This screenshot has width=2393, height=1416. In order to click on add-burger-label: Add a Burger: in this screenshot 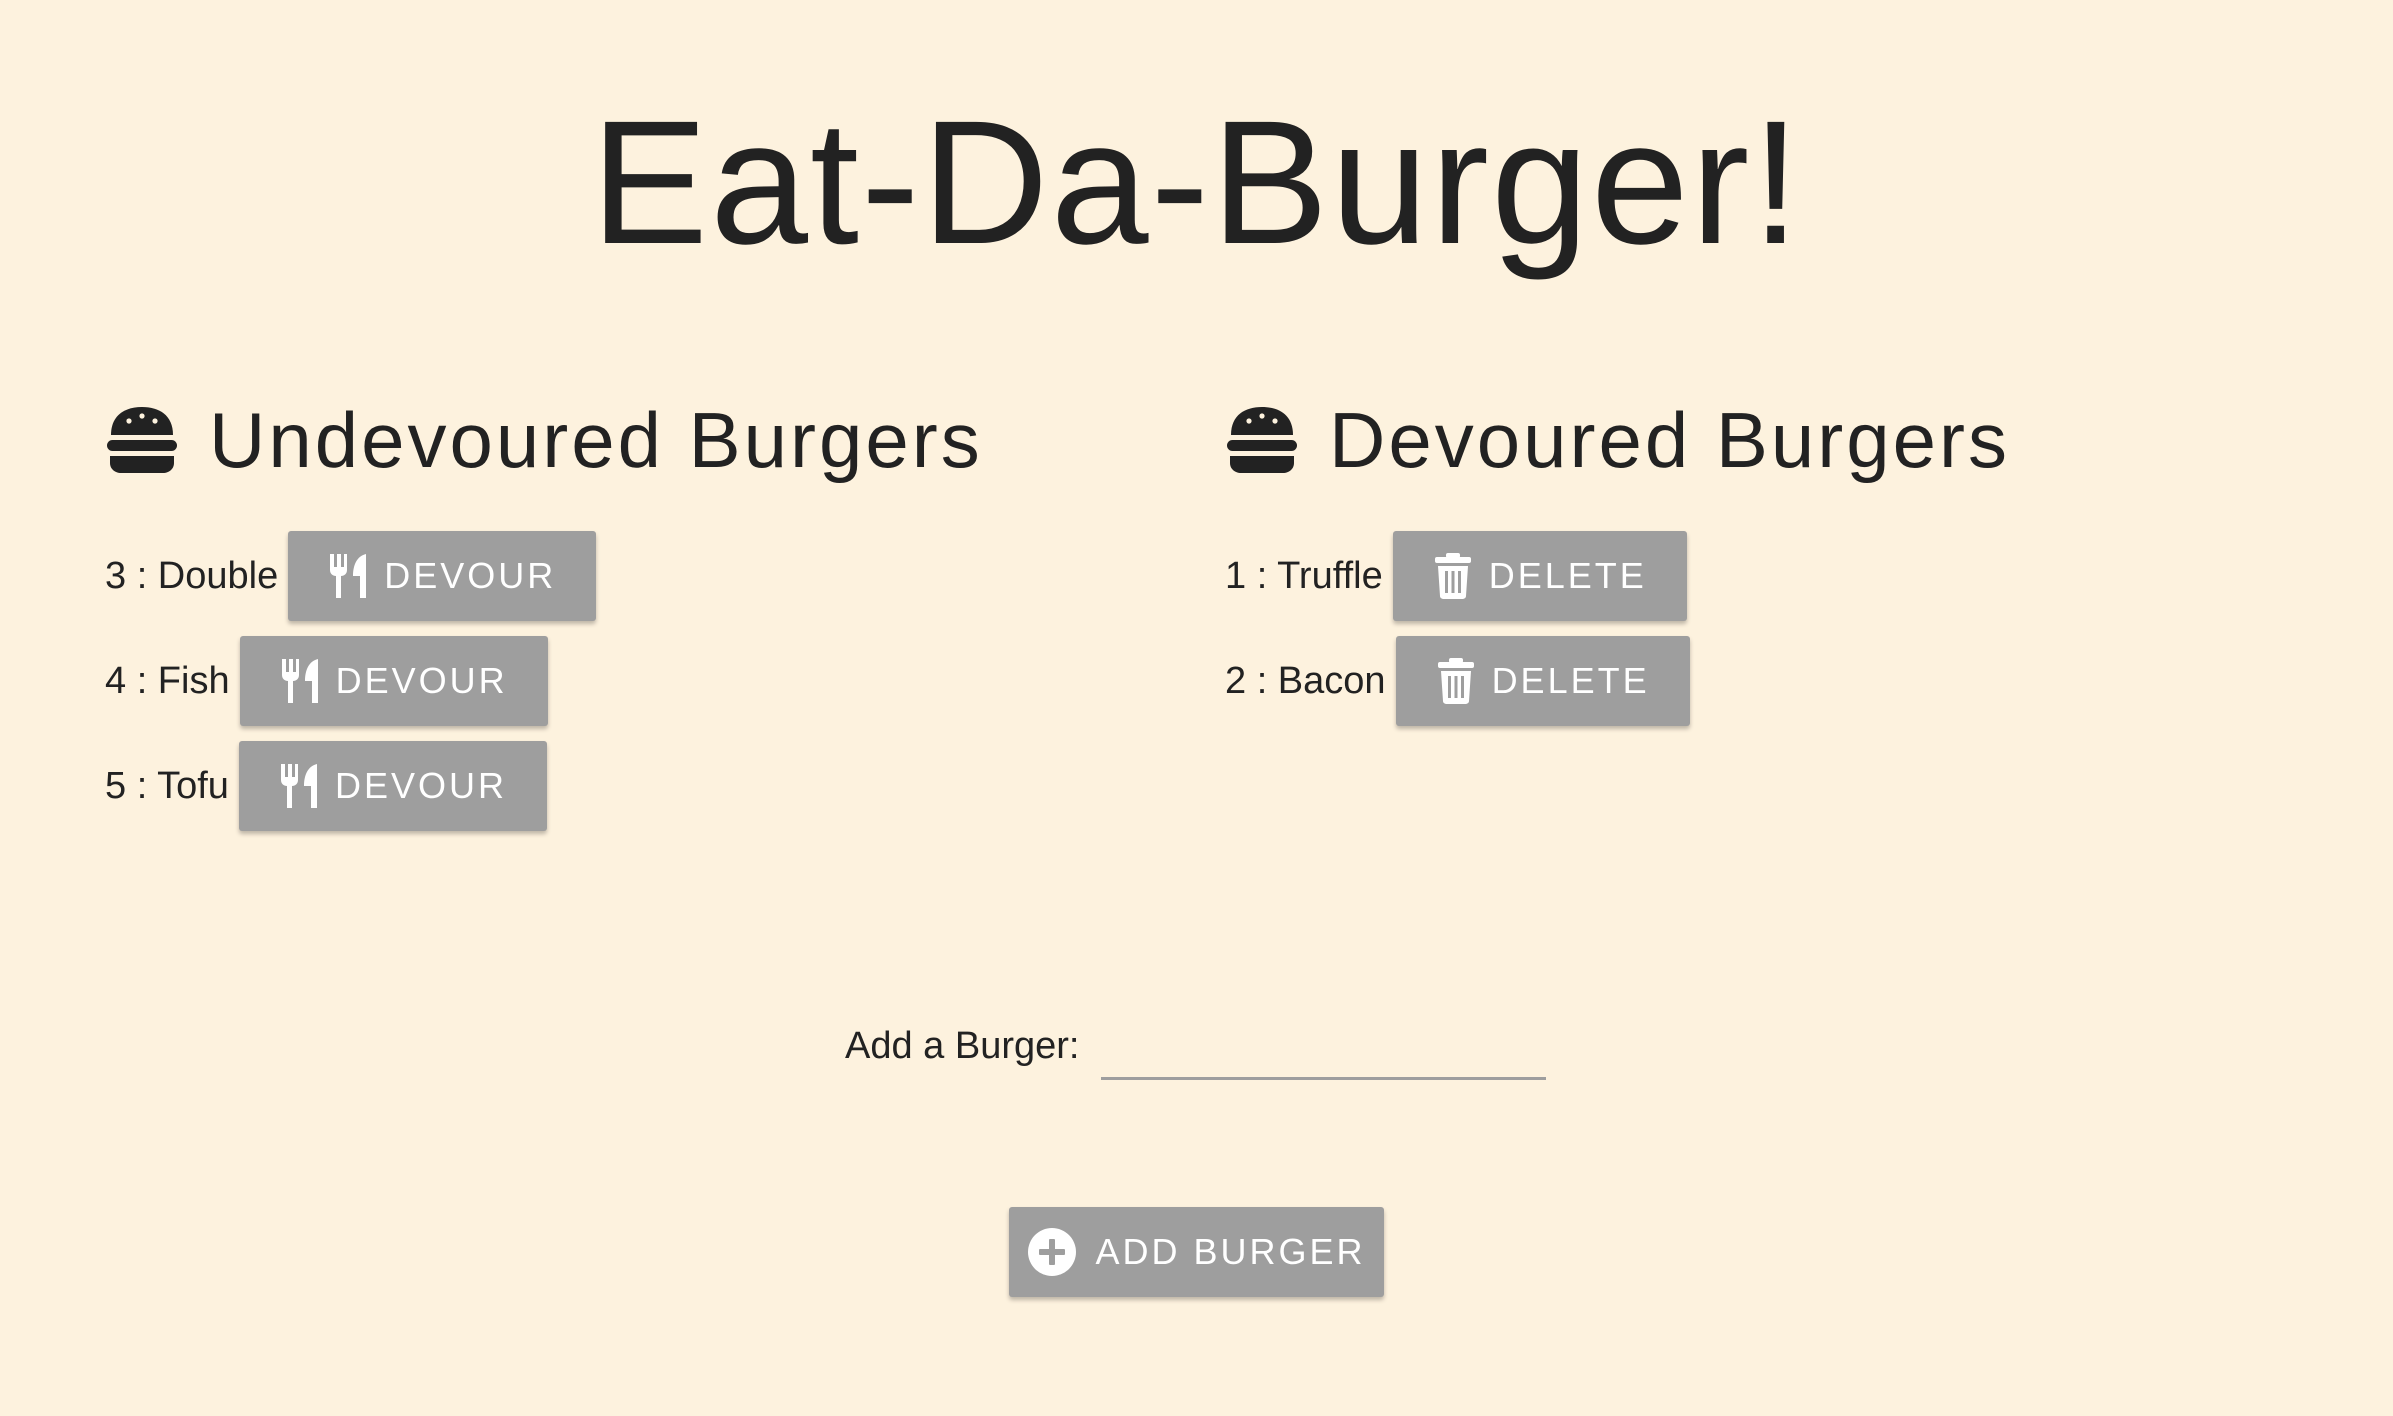, I will do `click(962, 1046)`.